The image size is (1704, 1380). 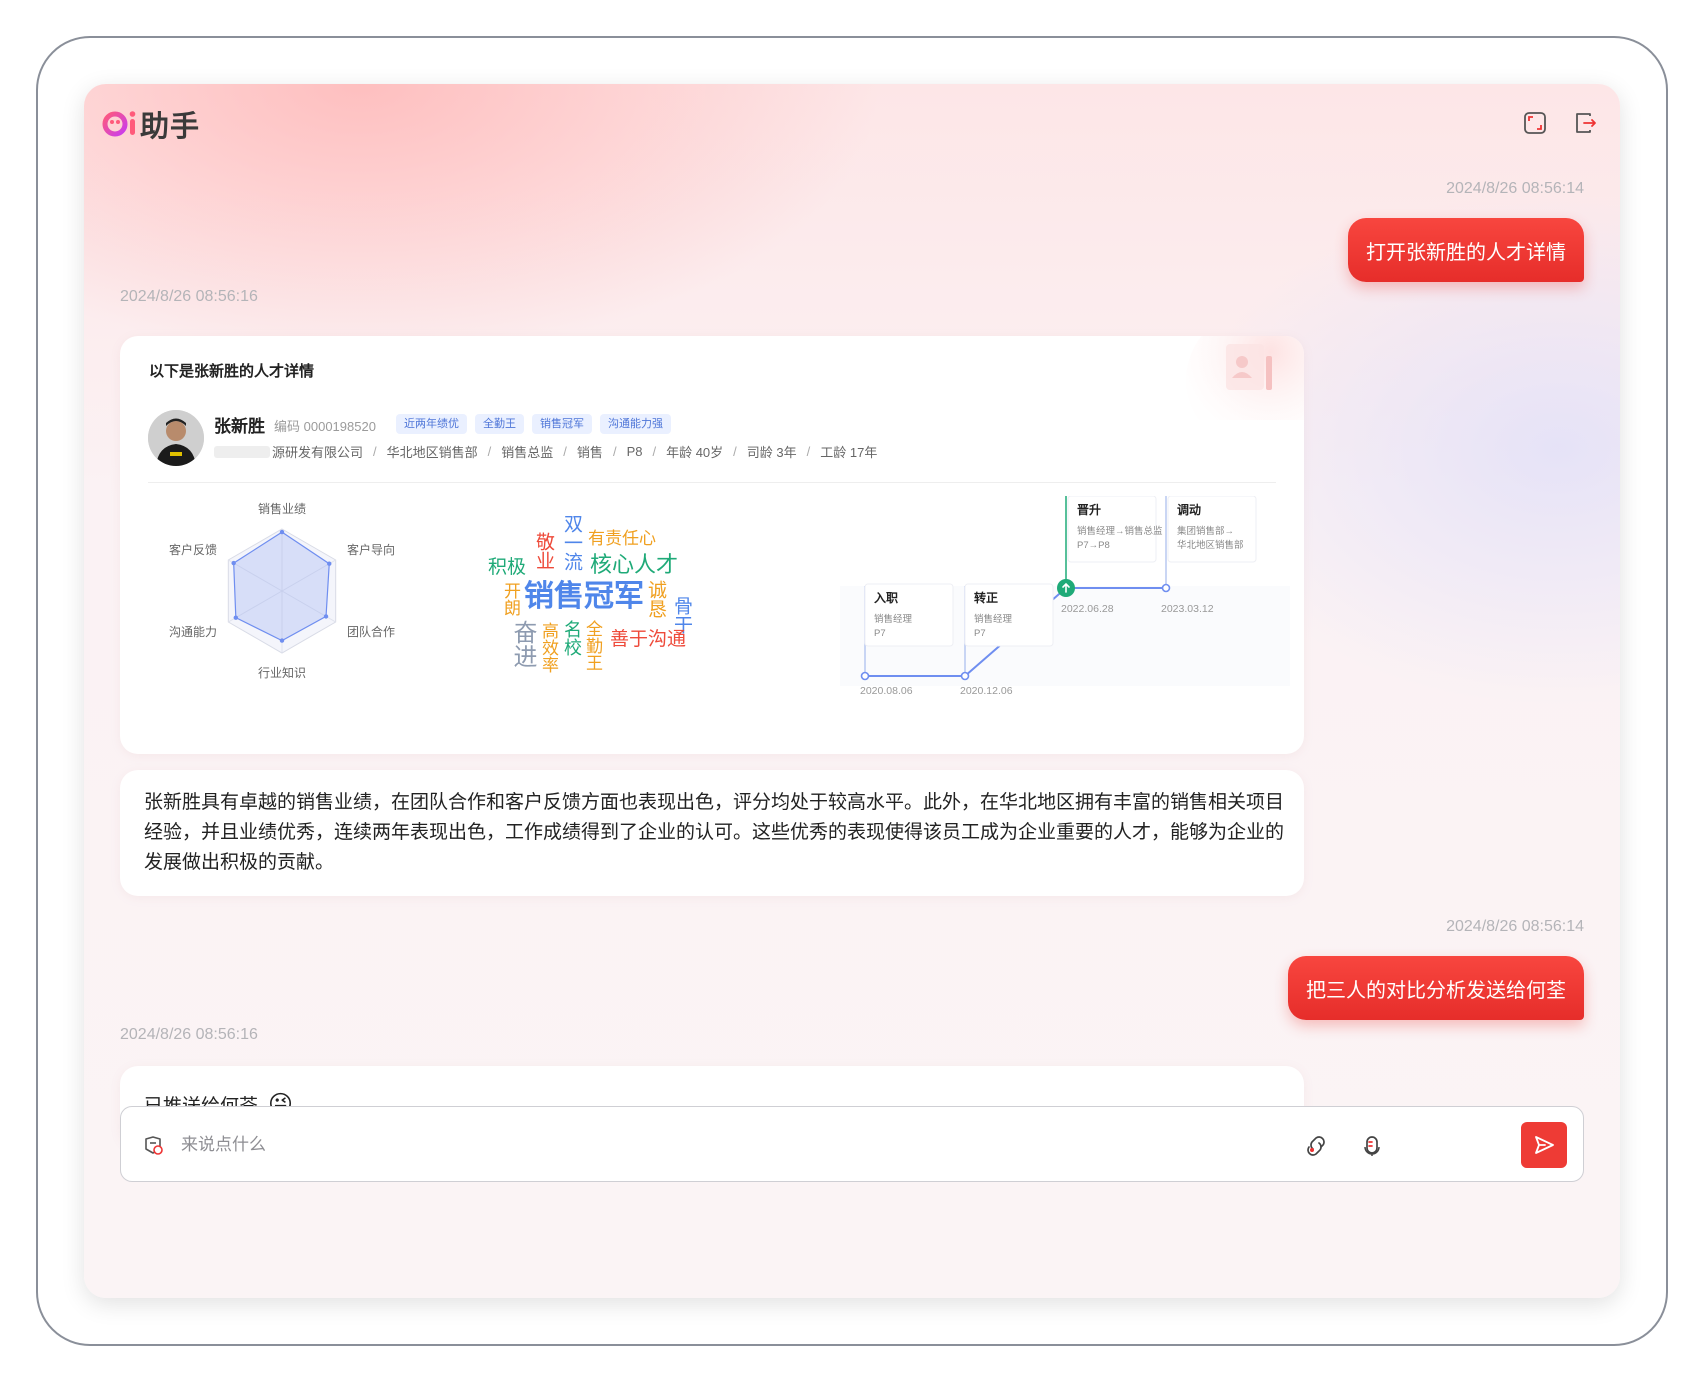 What do you see at coordinates (287, 426) in the screenshot?
I see `code-label: 编码` at bounding box center [287, 426].